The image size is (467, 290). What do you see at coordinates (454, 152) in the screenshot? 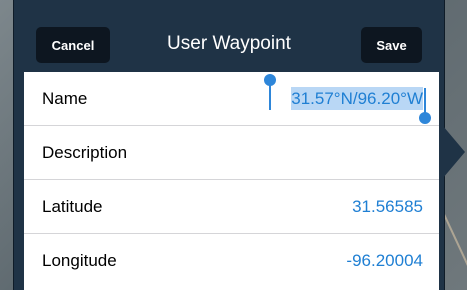
I see `popover-arrow` at bounding box center [454, 152].